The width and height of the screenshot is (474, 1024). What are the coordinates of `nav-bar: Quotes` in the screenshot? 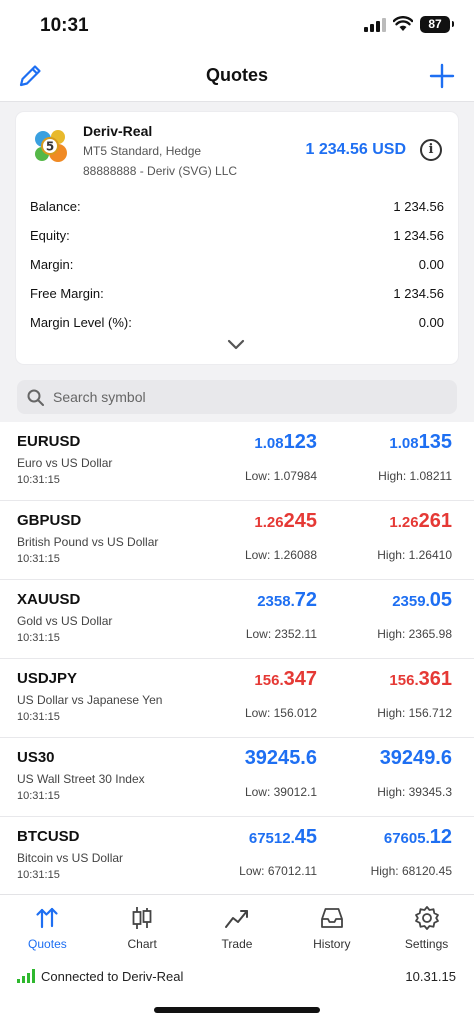 It's located at (237, 77).